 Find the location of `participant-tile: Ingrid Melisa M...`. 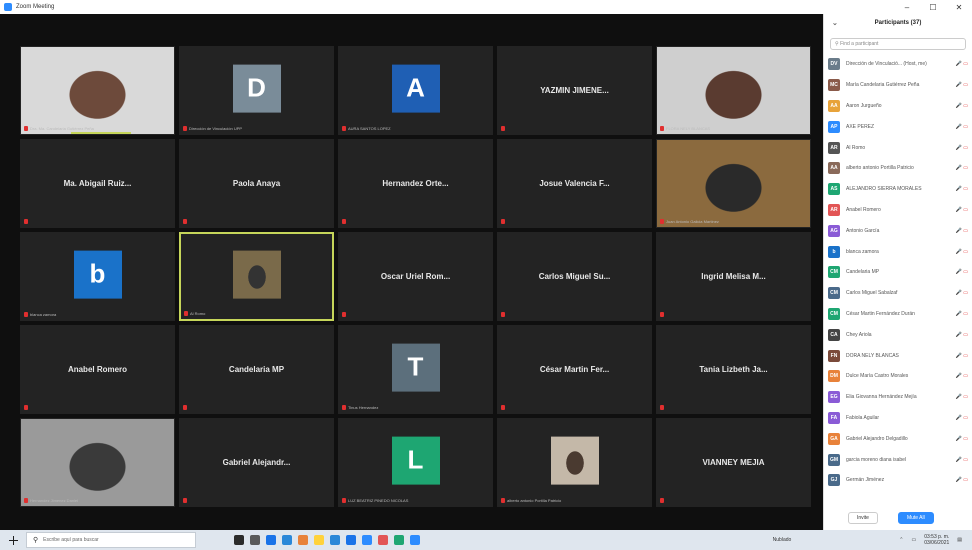

participant-tile: Ingrid Melisa M... is located at coordinates (733, 276).